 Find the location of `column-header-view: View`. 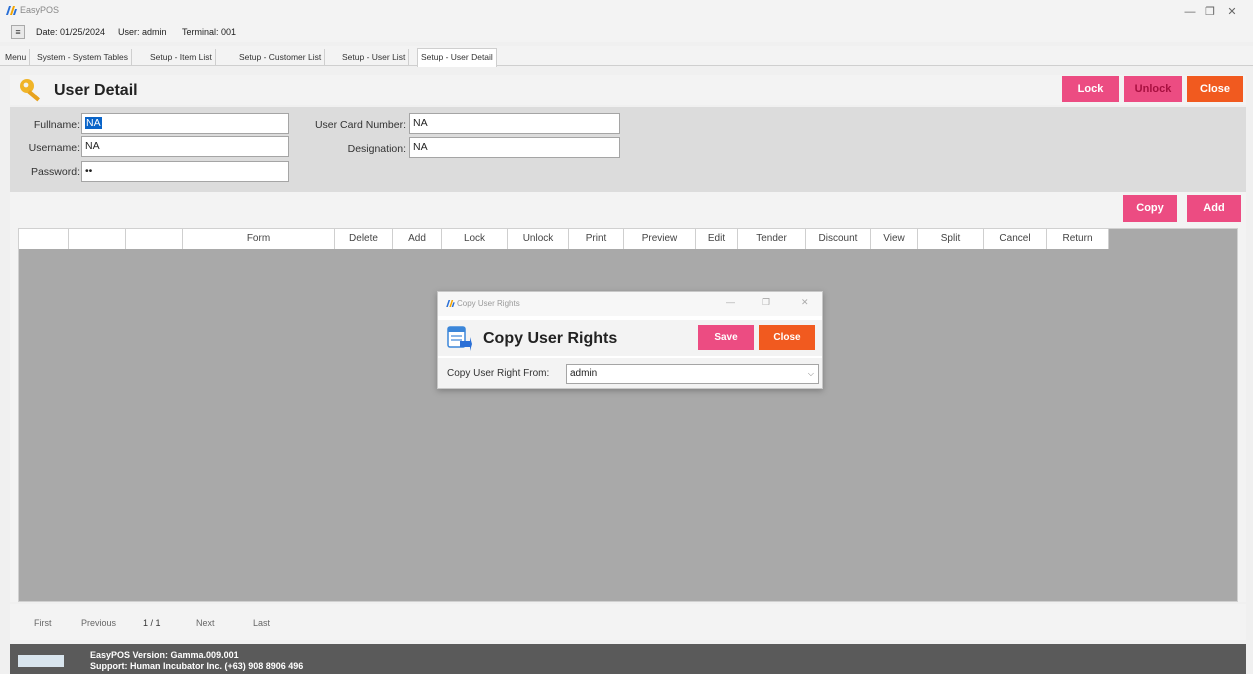

column-header-view: View is located at coordinates (894, 239).